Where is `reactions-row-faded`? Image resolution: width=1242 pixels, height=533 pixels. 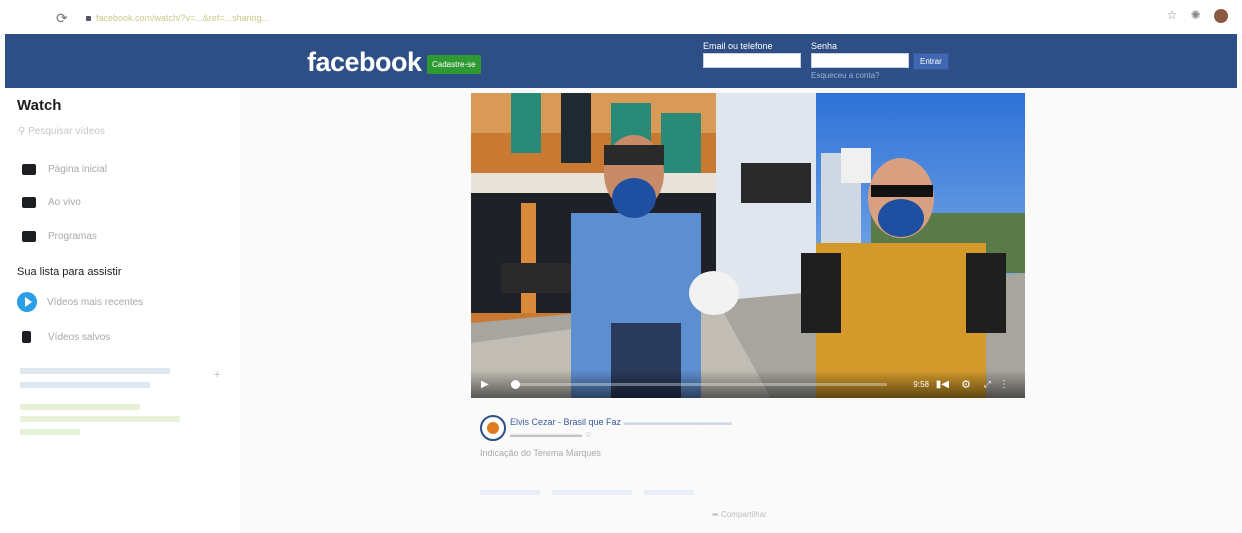 reactions-row-faded is located at coordinates (587, 492).